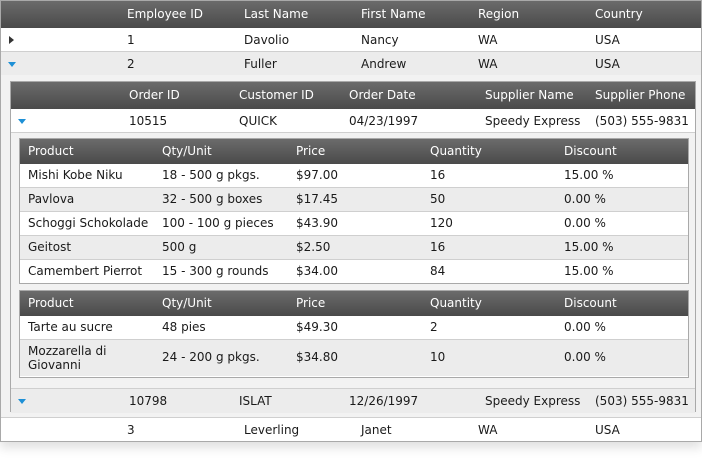 This screenshot has width=702, height=470. I want to click on cell-employee-id: 2, so click(131, 64).